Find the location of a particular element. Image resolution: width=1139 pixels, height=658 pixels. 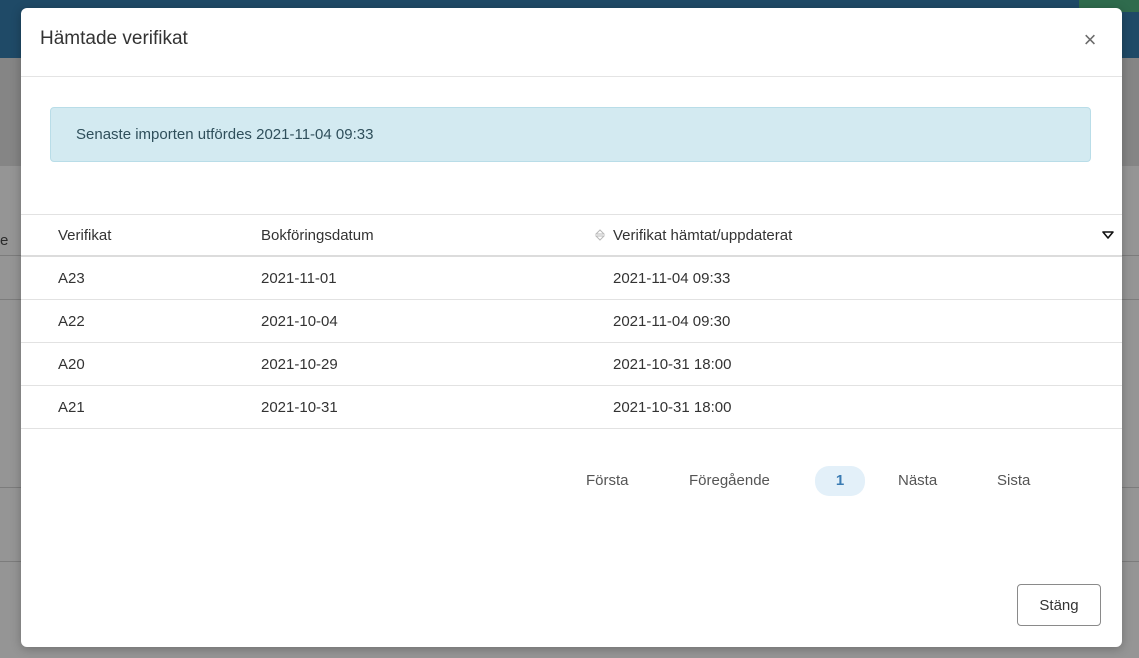

table-row: A20 2021-10-29 2021-10-31 18:00 is located at coordinates (571, 364).